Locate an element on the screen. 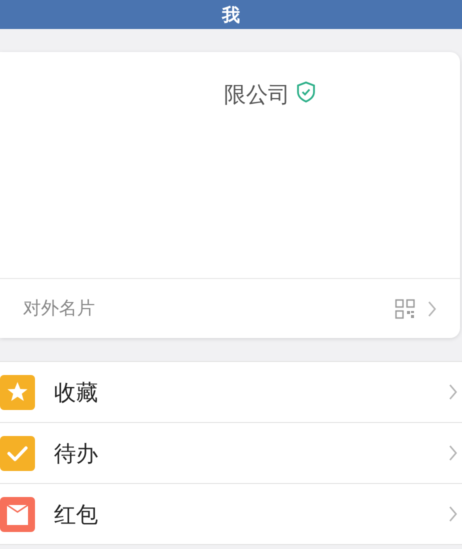  menu-item: 收藏 is located at coordinates (231, 392).